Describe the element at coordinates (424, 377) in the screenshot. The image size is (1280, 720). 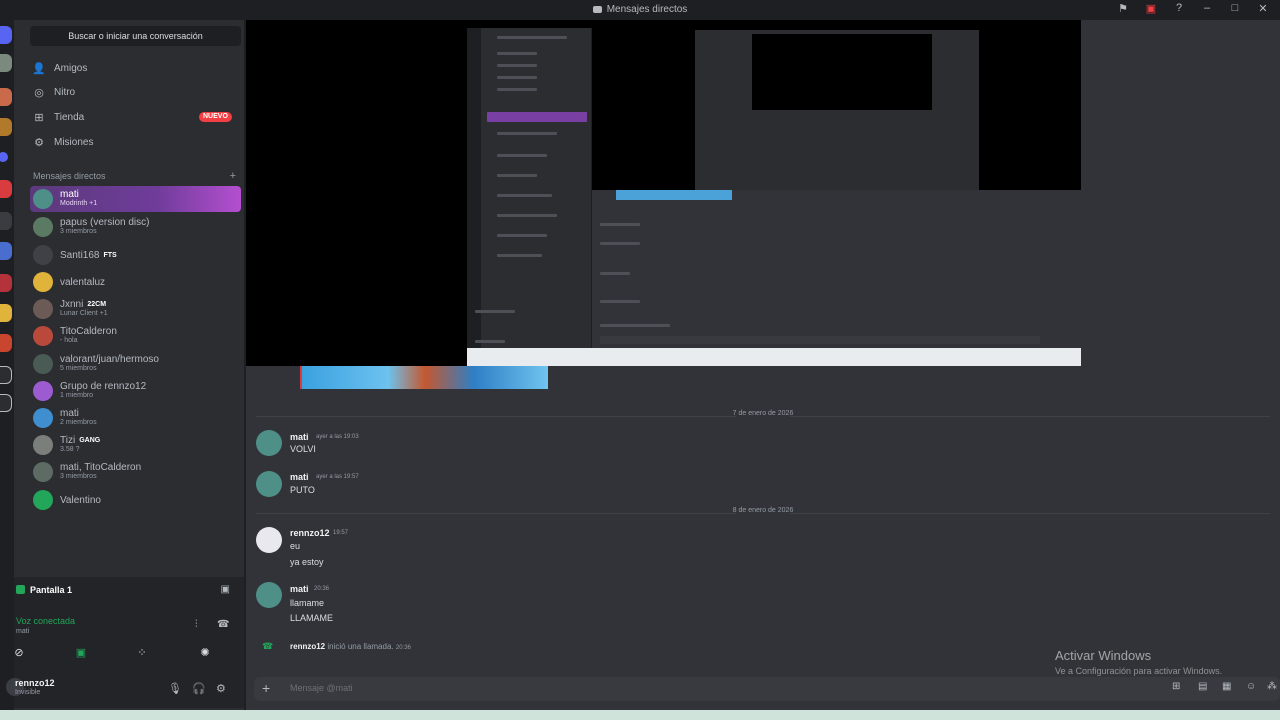
I see `image-attachment` at that location.